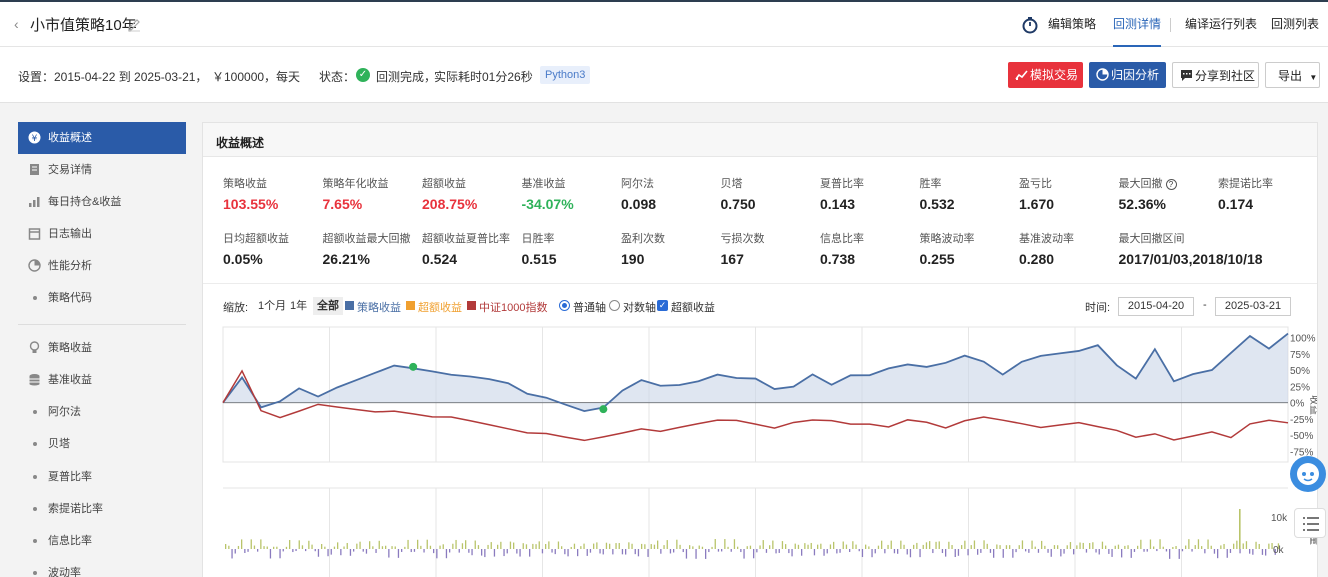 This screenshot has height=577, width=1328. I want to click on metric-value: 208.75%, so click(450, 204).